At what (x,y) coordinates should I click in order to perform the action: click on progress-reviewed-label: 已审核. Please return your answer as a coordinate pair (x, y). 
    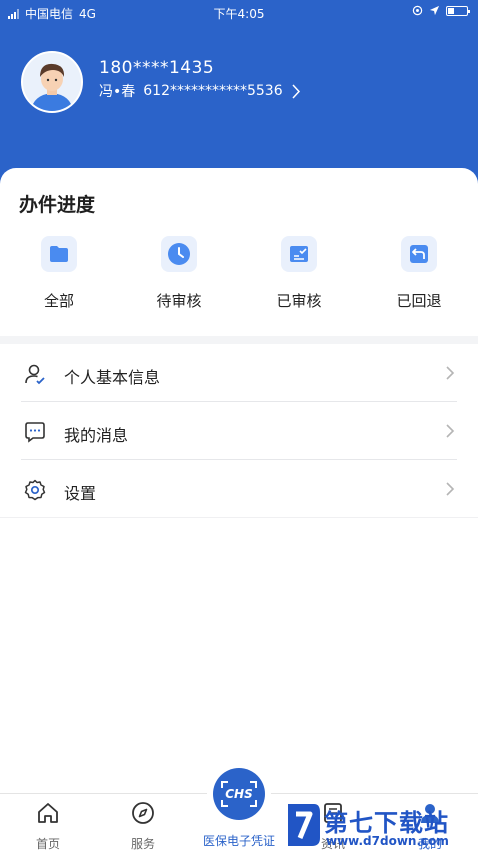
    Looking at the image, I should click on (299, 301).